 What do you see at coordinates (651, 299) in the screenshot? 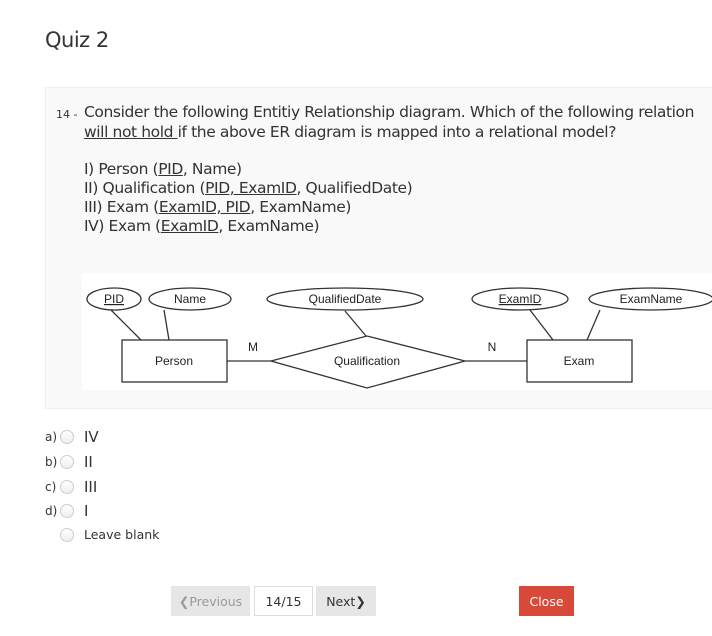
I see `attribute-examname-label: ExamName` at bounding box center [651, 299].